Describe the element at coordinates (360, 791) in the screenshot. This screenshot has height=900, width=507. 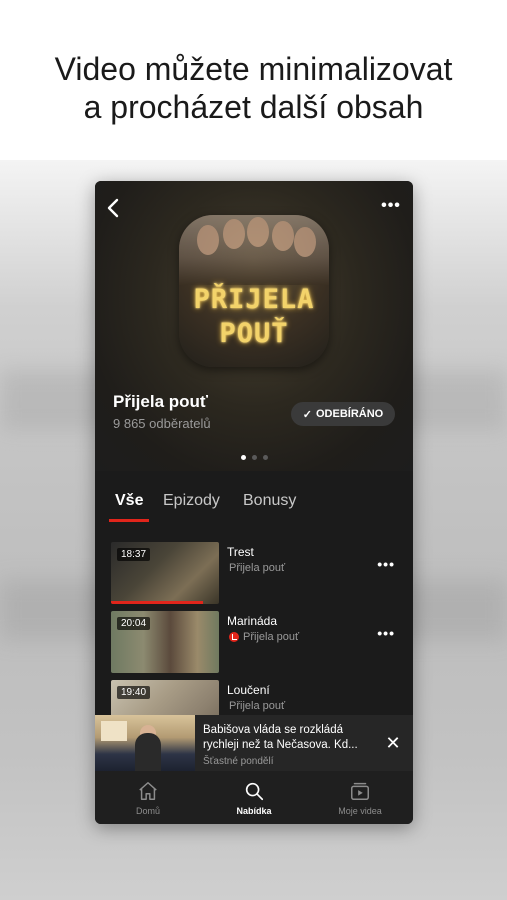
I see `play-folder-icon` at that location.